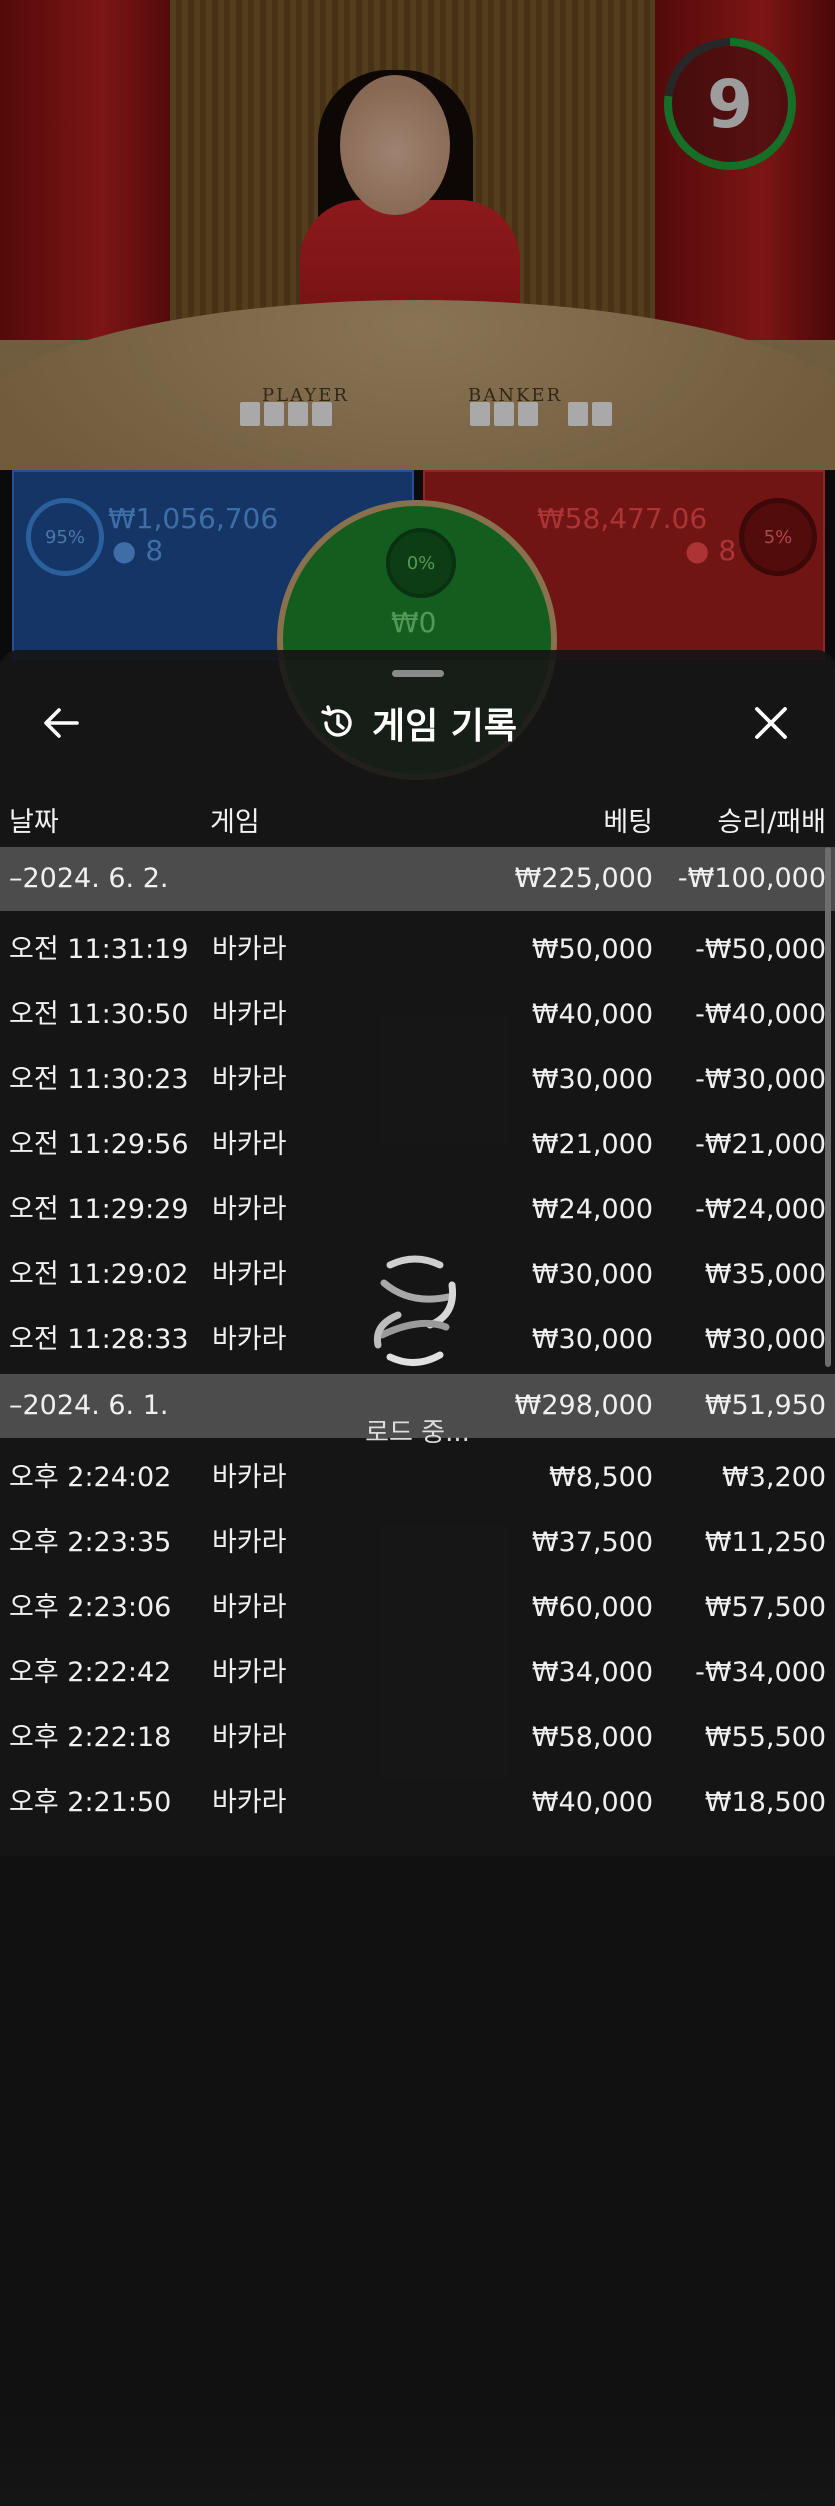  Describe the element at coordinates (828, 1107) in the screenshot. I see `table-scrollbar` at that location.